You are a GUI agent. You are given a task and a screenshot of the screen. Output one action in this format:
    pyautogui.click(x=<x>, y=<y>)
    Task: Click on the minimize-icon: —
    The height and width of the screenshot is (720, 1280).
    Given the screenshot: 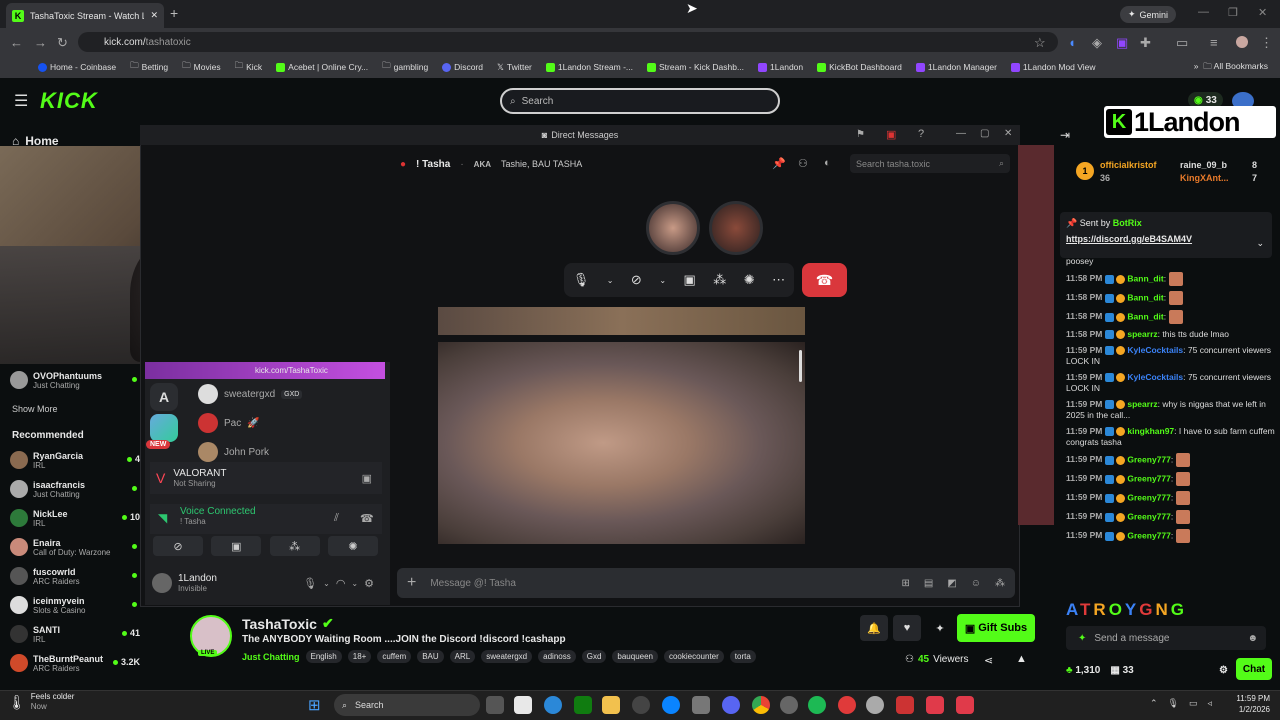 What is the action you would take?
    pyautogui.click(x=961, y=133)
    